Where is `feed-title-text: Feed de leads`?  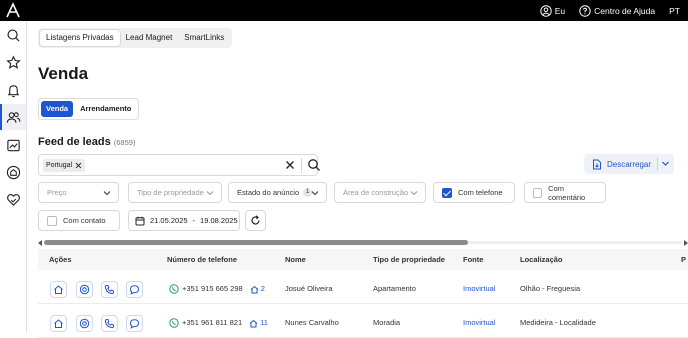 feed-title-text: Feed de leads is located at coordinates (74, 142).